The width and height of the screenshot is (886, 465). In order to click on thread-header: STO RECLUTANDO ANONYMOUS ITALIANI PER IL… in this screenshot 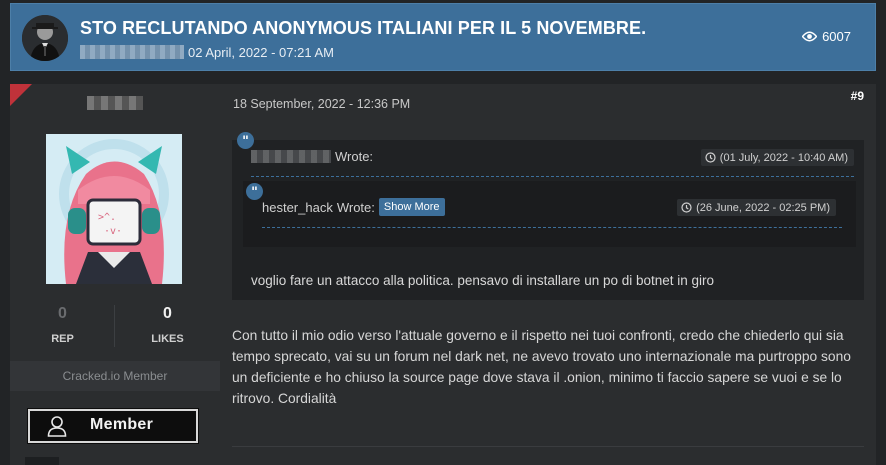, I will do `click(443, 37)`.